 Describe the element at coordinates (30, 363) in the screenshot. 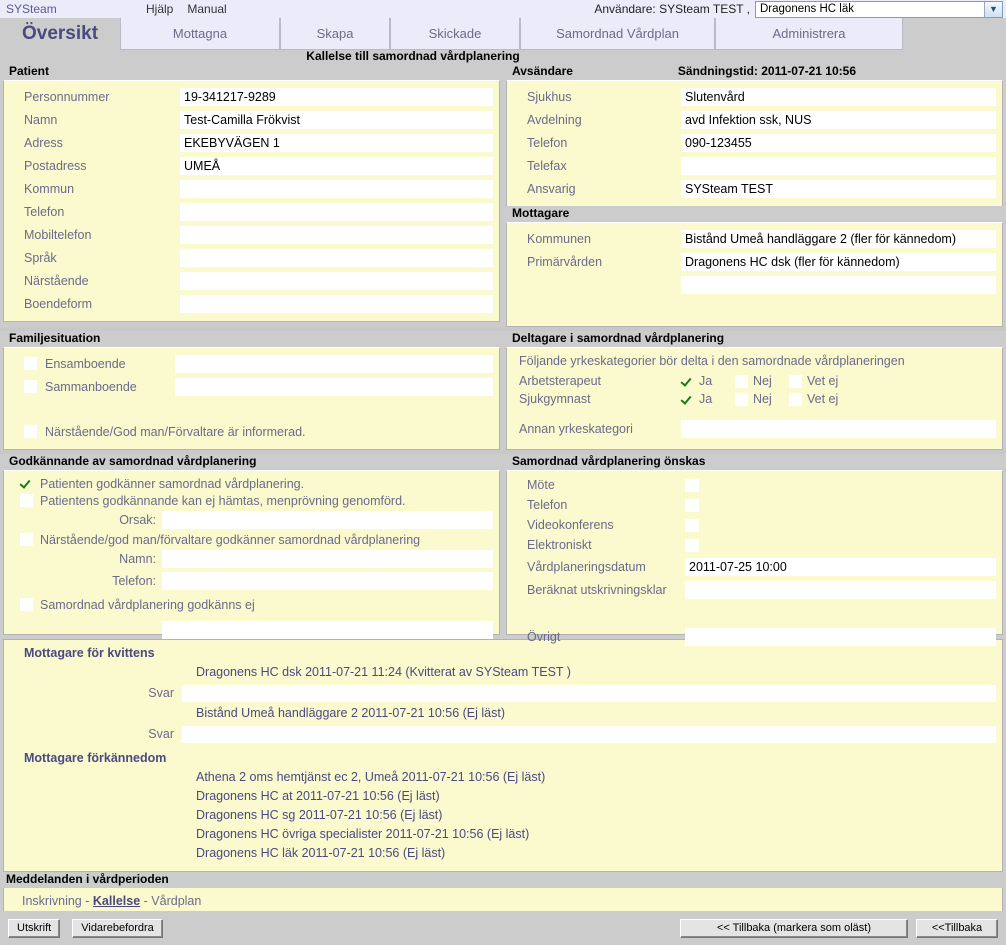

I see `checkbox-ensamboende` at that location.